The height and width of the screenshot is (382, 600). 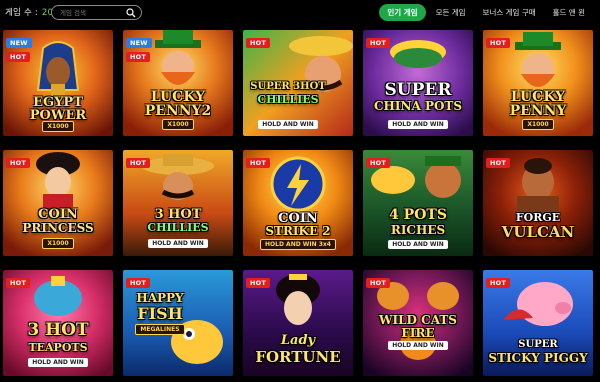 I want to click on game-card-super-3-hot-chillies: HOT SUPER 3HOT CHILLIES HOLD AND WIN, so click(x=298, y=83).